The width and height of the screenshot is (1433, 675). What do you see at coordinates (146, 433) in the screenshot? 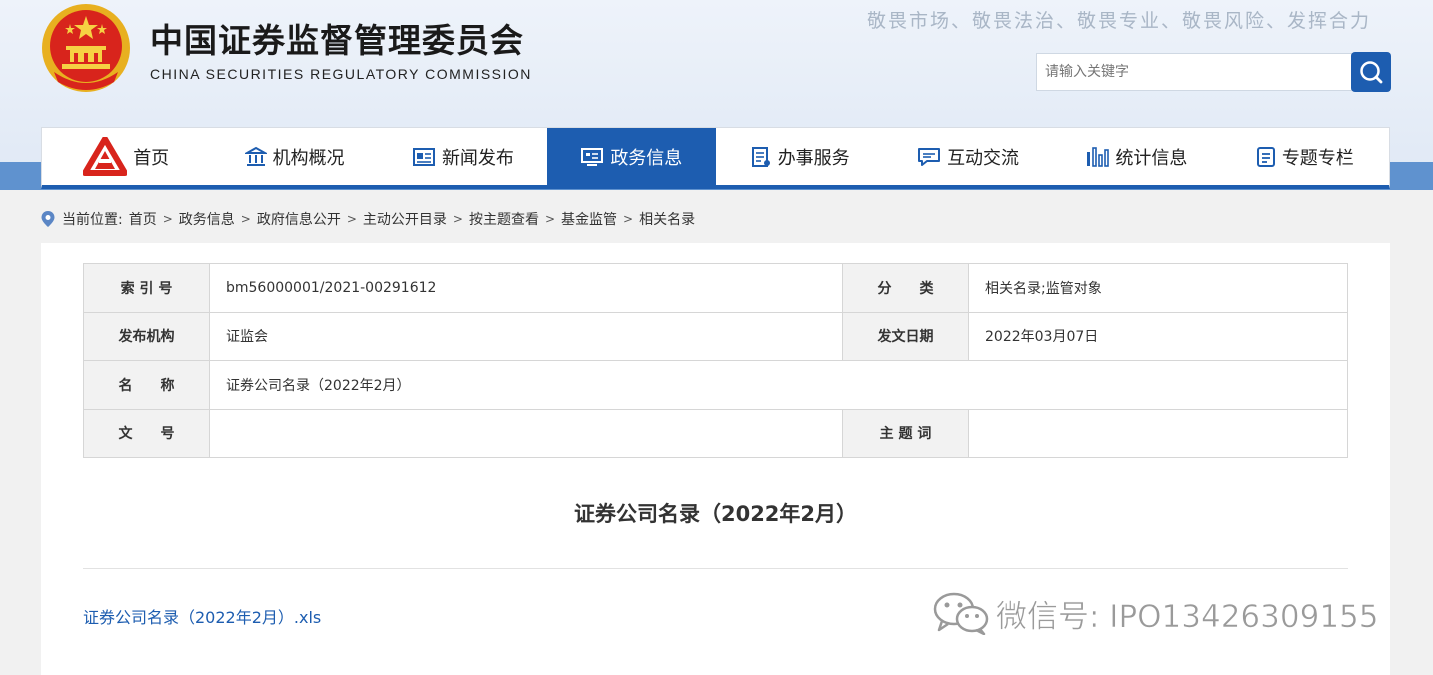
I see `docno-label: 文 号` at bounding box center [146, 433].